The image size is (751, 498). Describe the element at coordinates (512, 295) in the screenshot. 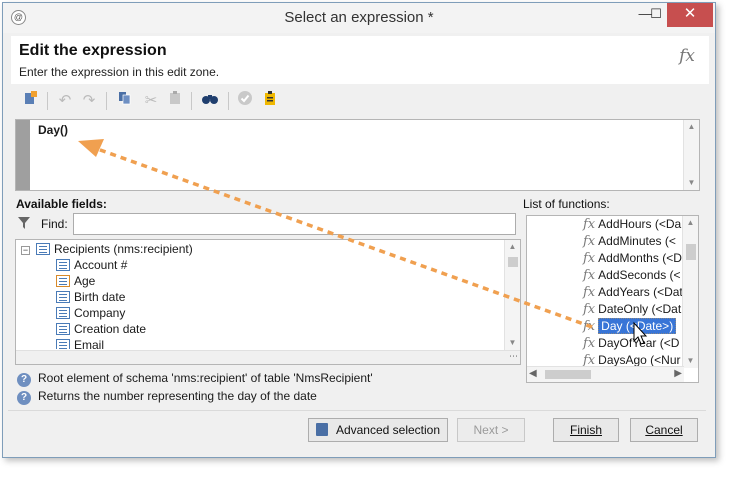

I see `fields-scrollbar: ▲ ▼` at that location.